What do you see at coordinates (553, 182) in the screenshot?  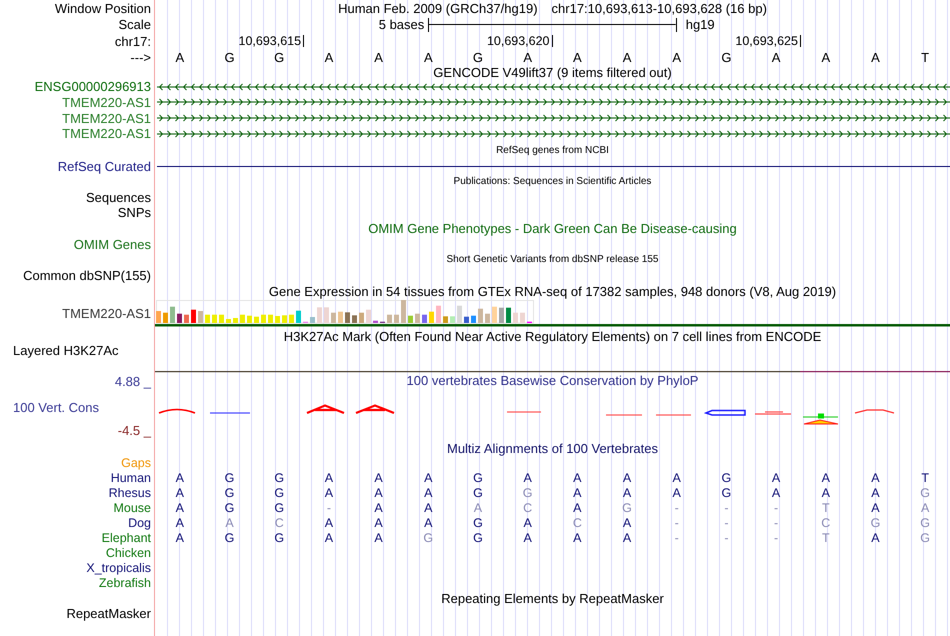 I see `track-title: Publications: Sequences in Scientific Articles` at bounding box center [553, 182].